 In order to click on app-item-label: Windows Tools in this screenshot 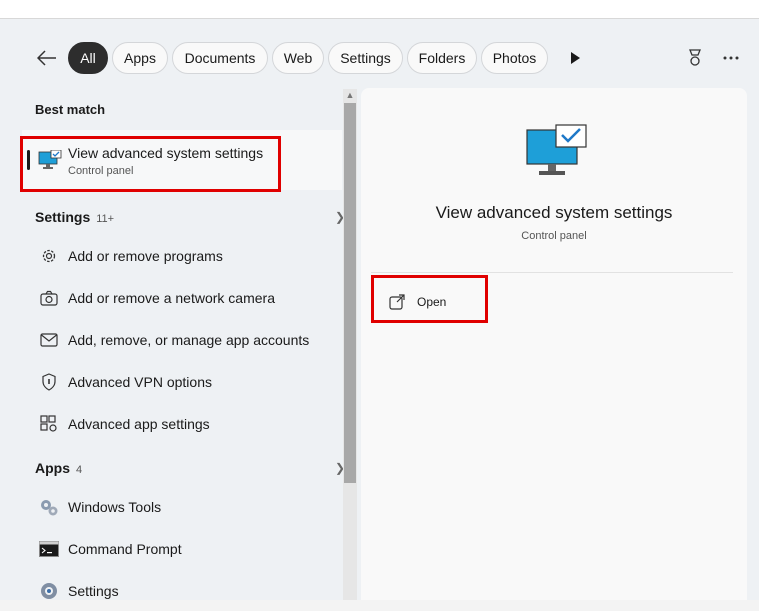, I will do `click(115, 507)`.